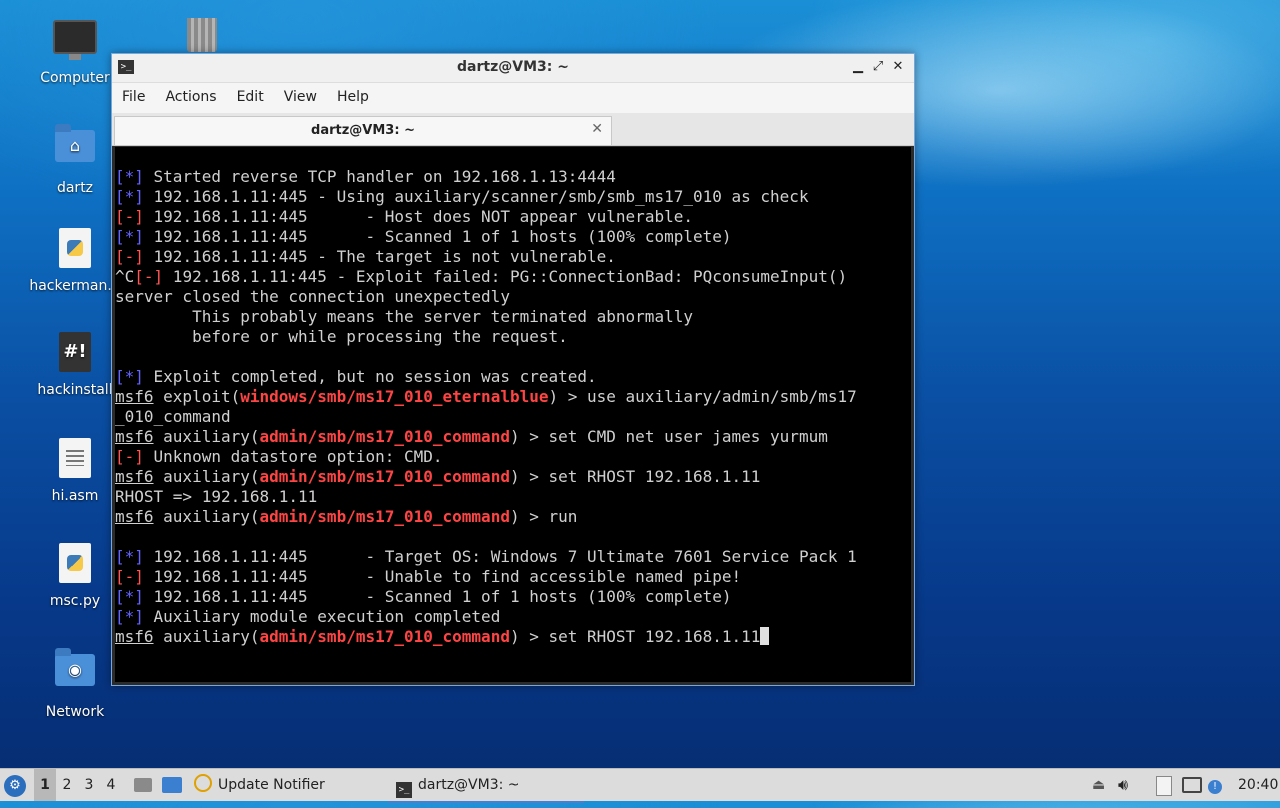 Image resolution: width=1280 pixels, height=808 pixels. I want to click on tray-network, so click(1192, 785).